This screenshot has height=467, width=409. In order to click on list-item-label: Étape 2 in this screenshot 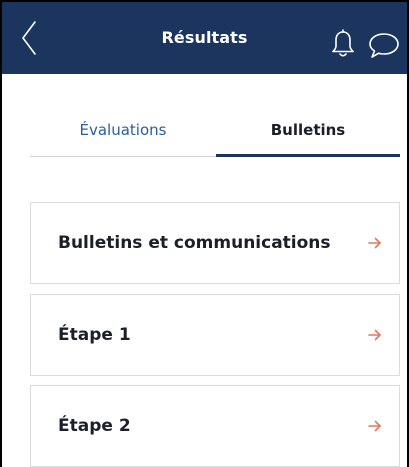, I will do `click(94, 426)`.